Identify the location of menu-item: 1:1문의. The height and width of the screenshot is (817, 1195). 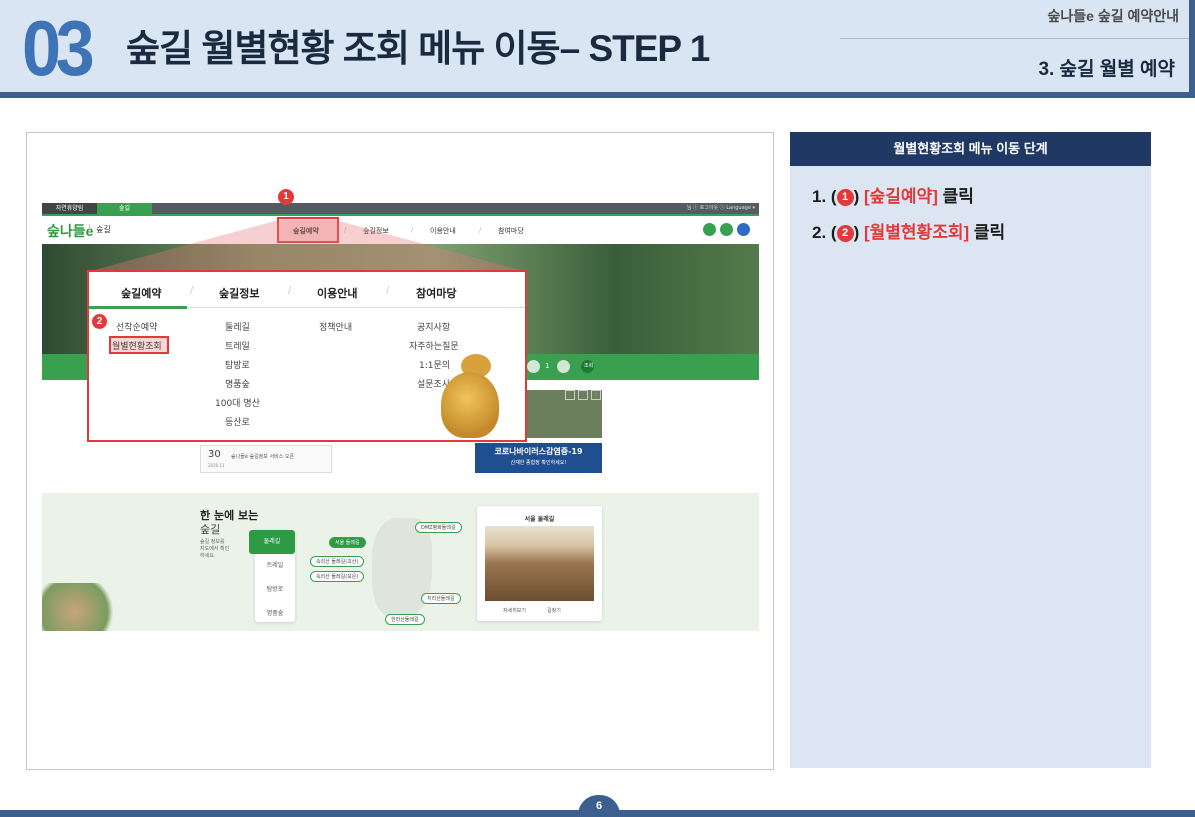
(434, 364).